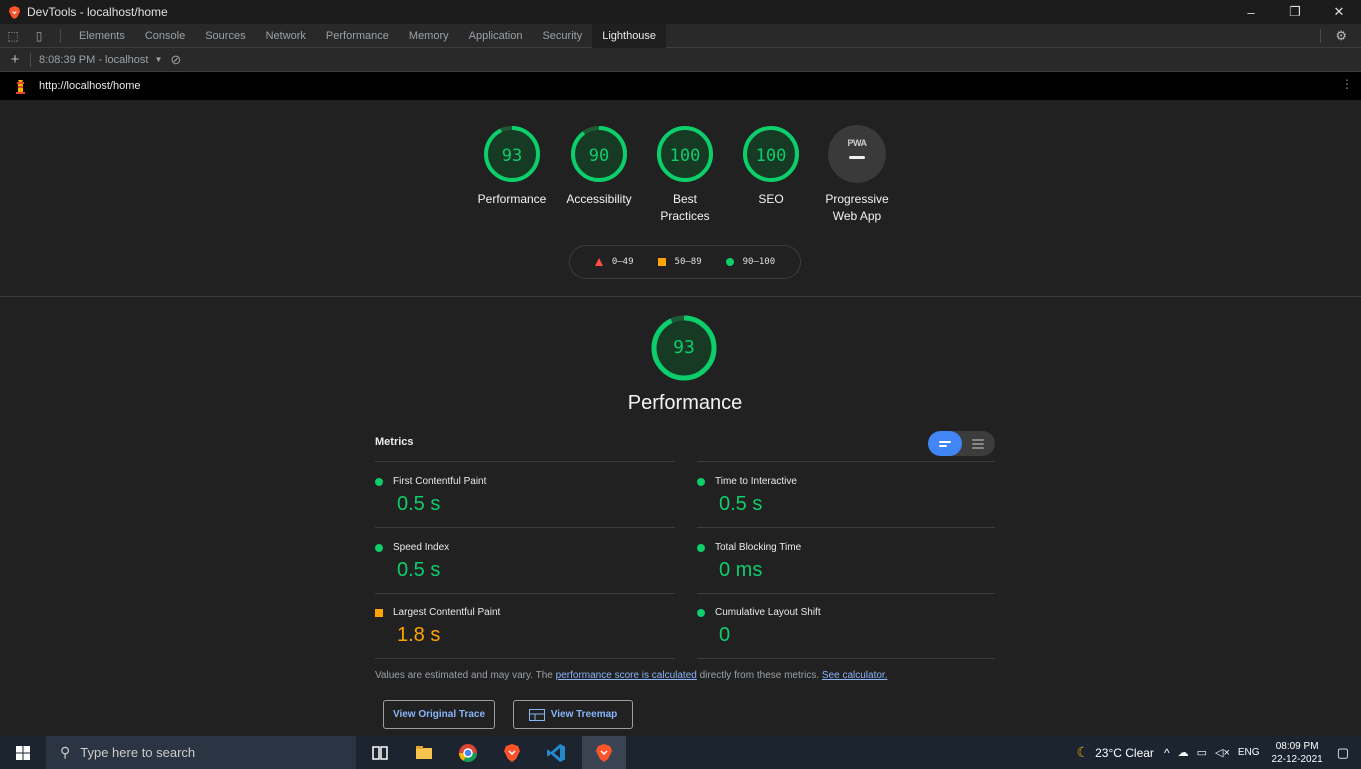 This screenshot has height=769, width=1361. Describe the element at coordinates (945, 443) in the screenshot. I see `view-summary-icon` at that location.